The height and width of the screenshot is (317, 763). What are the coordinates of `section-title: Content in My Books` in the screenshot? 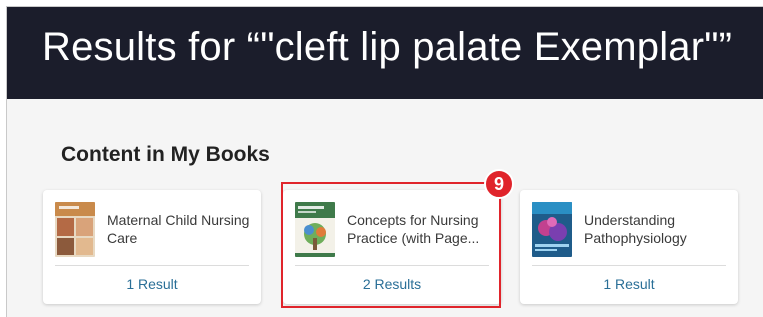 It's located at (165, 154).